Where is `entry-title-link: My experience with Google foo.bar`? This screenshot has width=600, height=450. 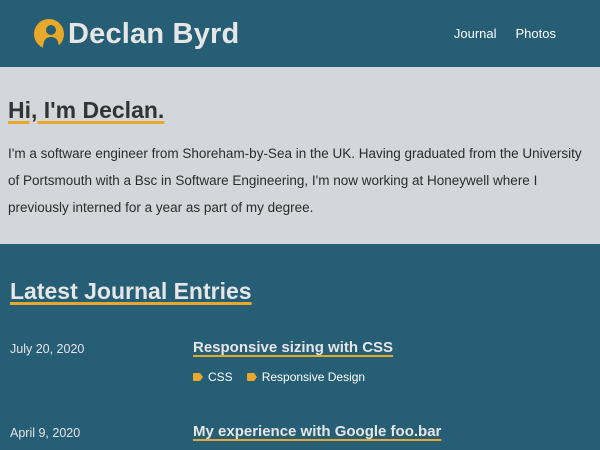
entry-title-link: My experience with Google foo.bar is located at coordinates (317, 432).